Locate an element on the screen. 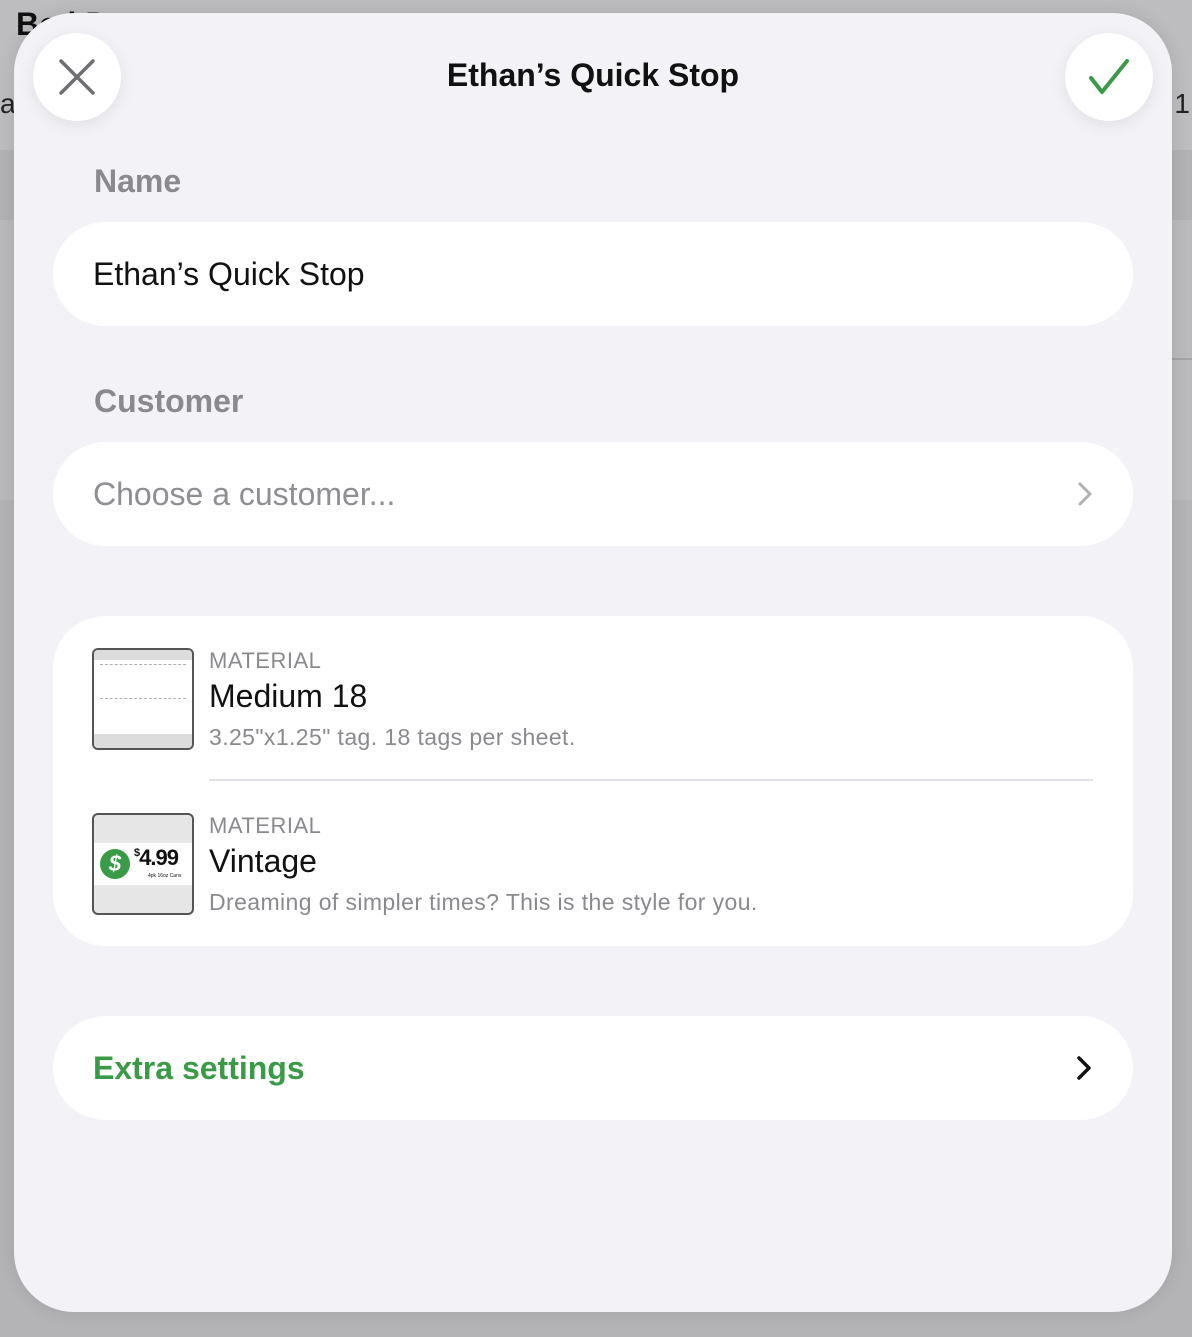 Image resolution: width=1192 pixels, height=1337 pixels. customer-label: Customer is located at coordinates (169, 401).